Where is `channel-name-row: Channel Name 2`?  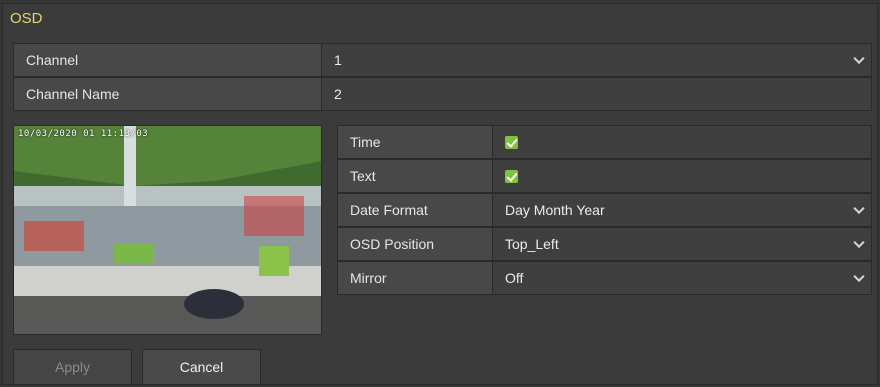 channel-name-row: Channel Name 2 is located at coordinates (442, 94).